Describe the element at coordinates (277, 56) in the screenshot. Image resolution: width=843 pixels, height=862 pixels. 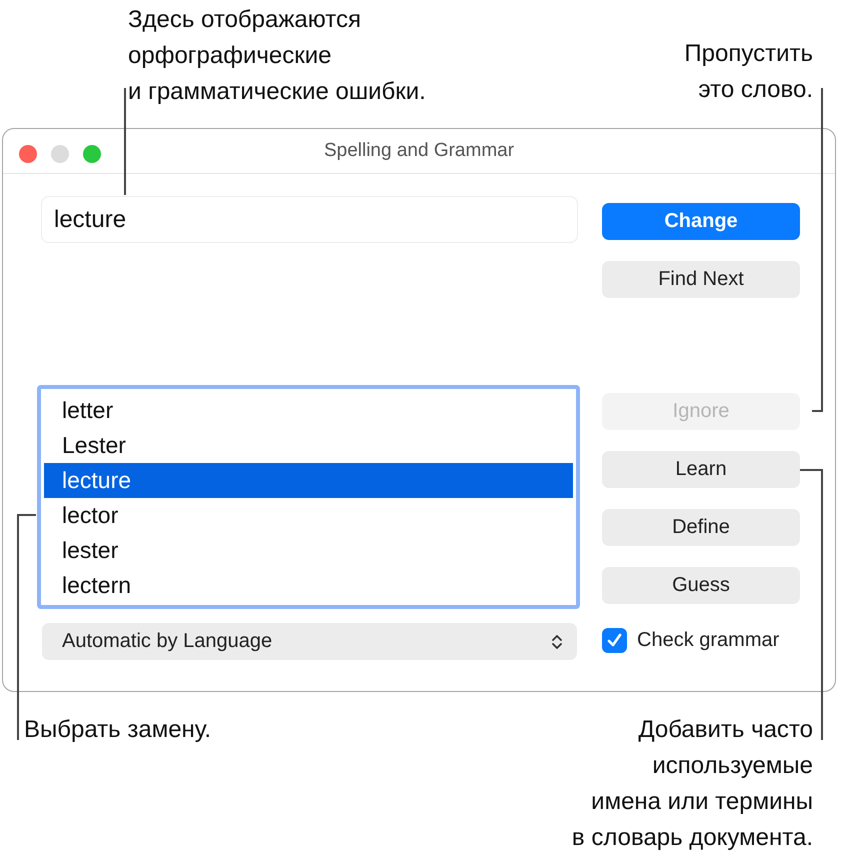
I see `callout-text: Здесь отображаются орфографические и грамматические ошибки.` at that location.